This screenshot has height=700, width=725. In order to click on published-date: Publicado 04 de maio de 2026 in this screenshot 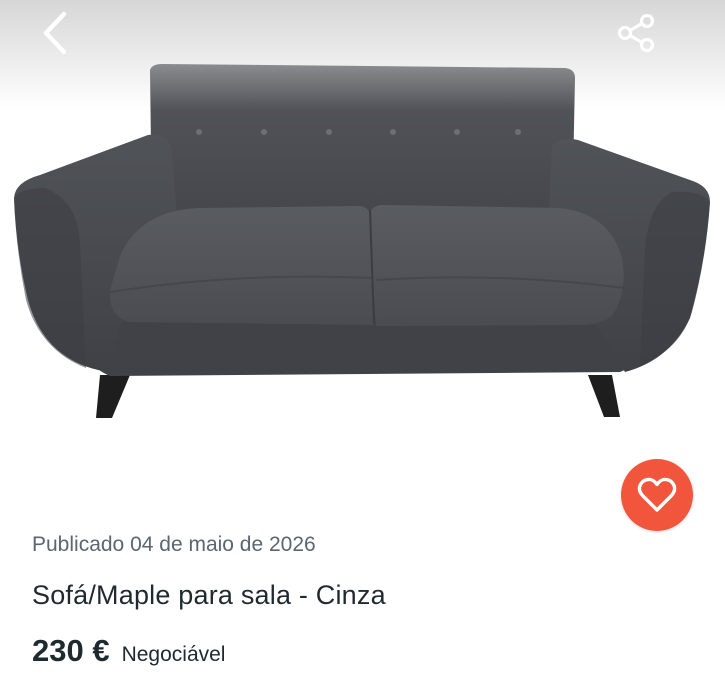, I will do `click(174, 544)`.